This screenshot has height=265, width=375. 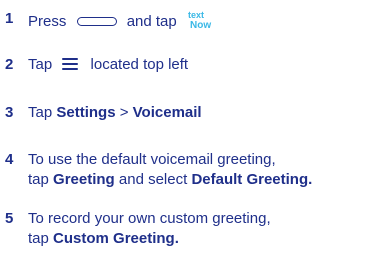 I want to click on textnow-logo-icon: text Now, so click(x=200, y=20).